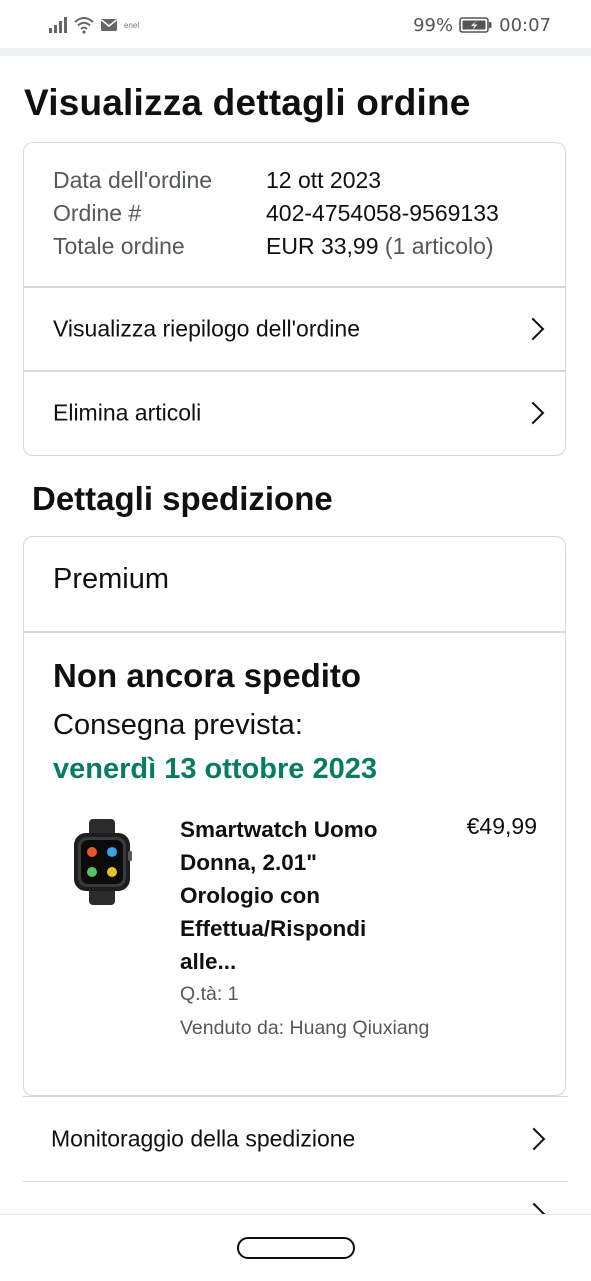  I want to click on status-divider, so click(295, 52).